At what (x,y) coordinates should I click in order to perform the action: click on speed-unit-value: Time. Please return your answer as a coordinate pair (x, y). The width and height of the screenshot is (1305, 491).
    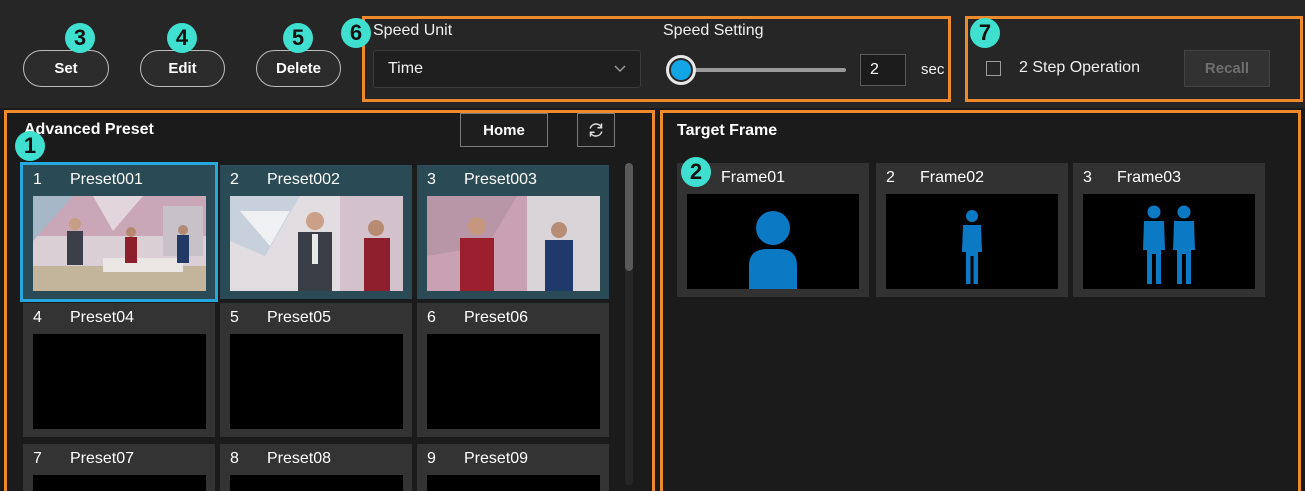
    Looking at the image, I should click on (405, 68).